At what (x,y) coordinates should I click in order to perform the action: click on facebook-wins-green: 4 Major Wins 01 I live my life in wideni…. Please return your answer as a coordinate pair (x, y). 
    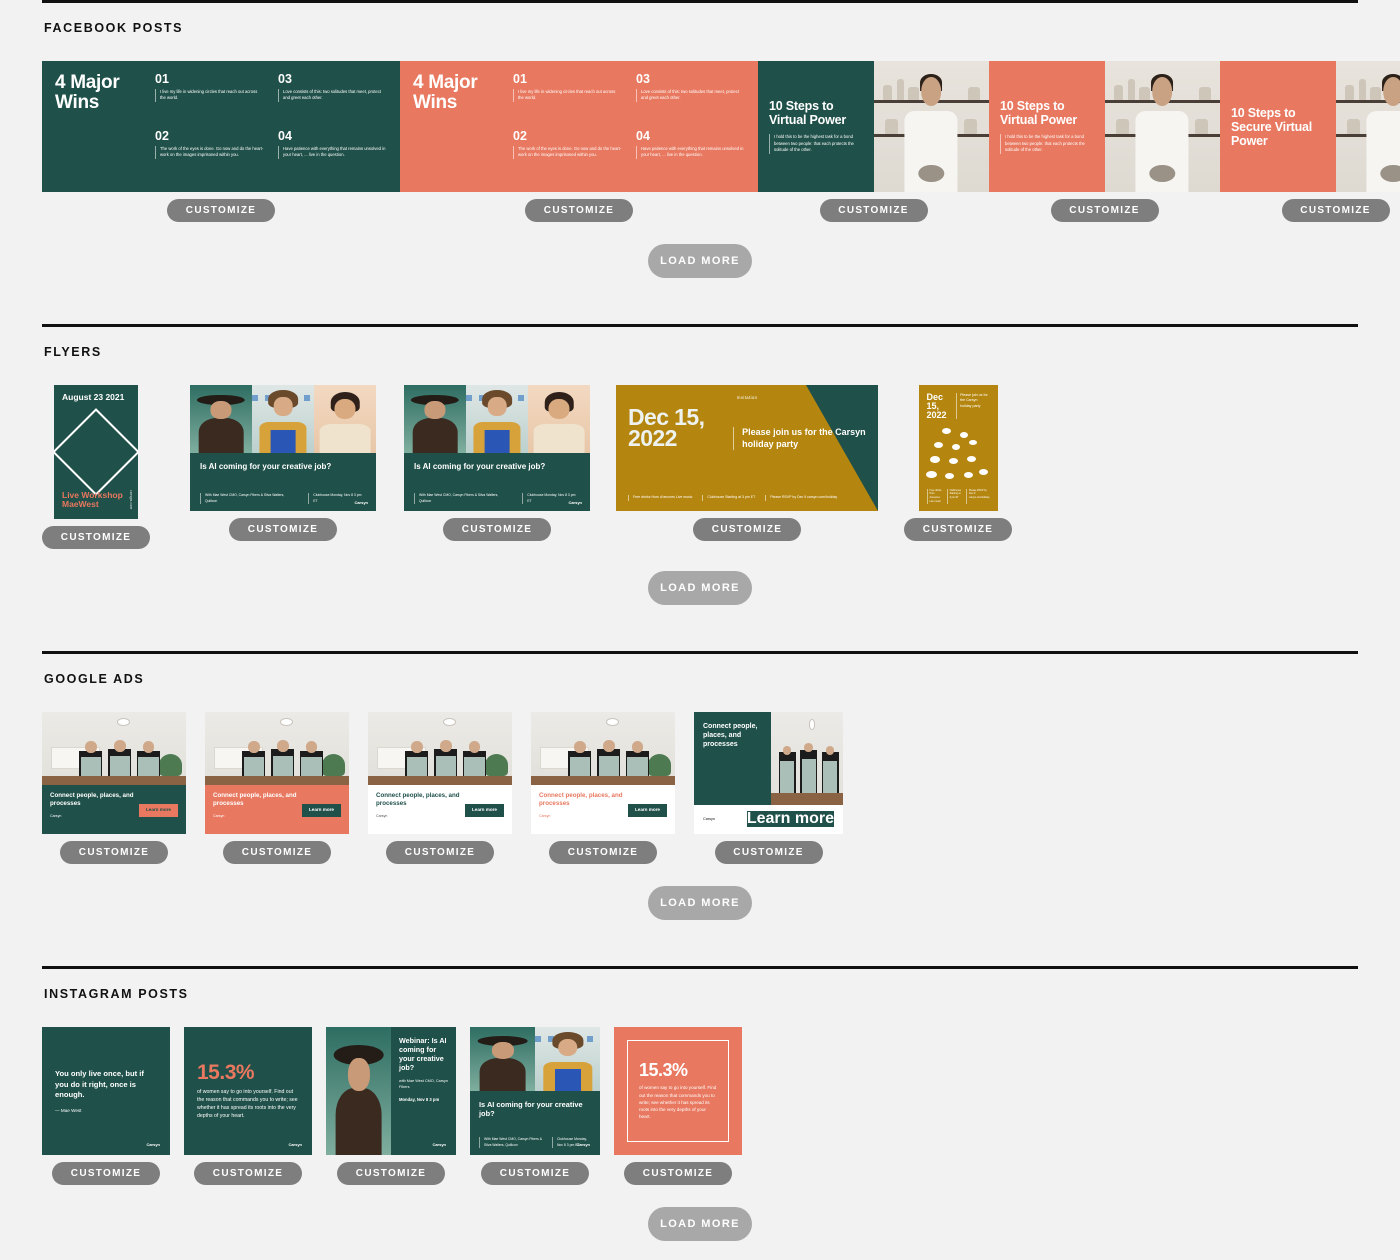
    Looking at the image, I should click on (221, 126).